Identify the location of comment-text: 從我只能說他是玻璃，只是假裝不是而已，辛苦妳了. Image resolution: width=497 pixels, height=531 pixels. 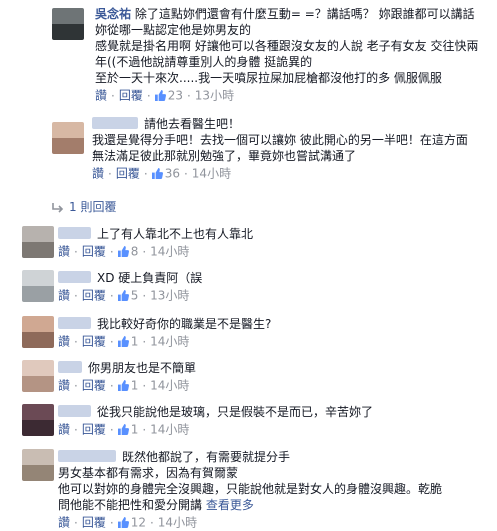
(235, 412).